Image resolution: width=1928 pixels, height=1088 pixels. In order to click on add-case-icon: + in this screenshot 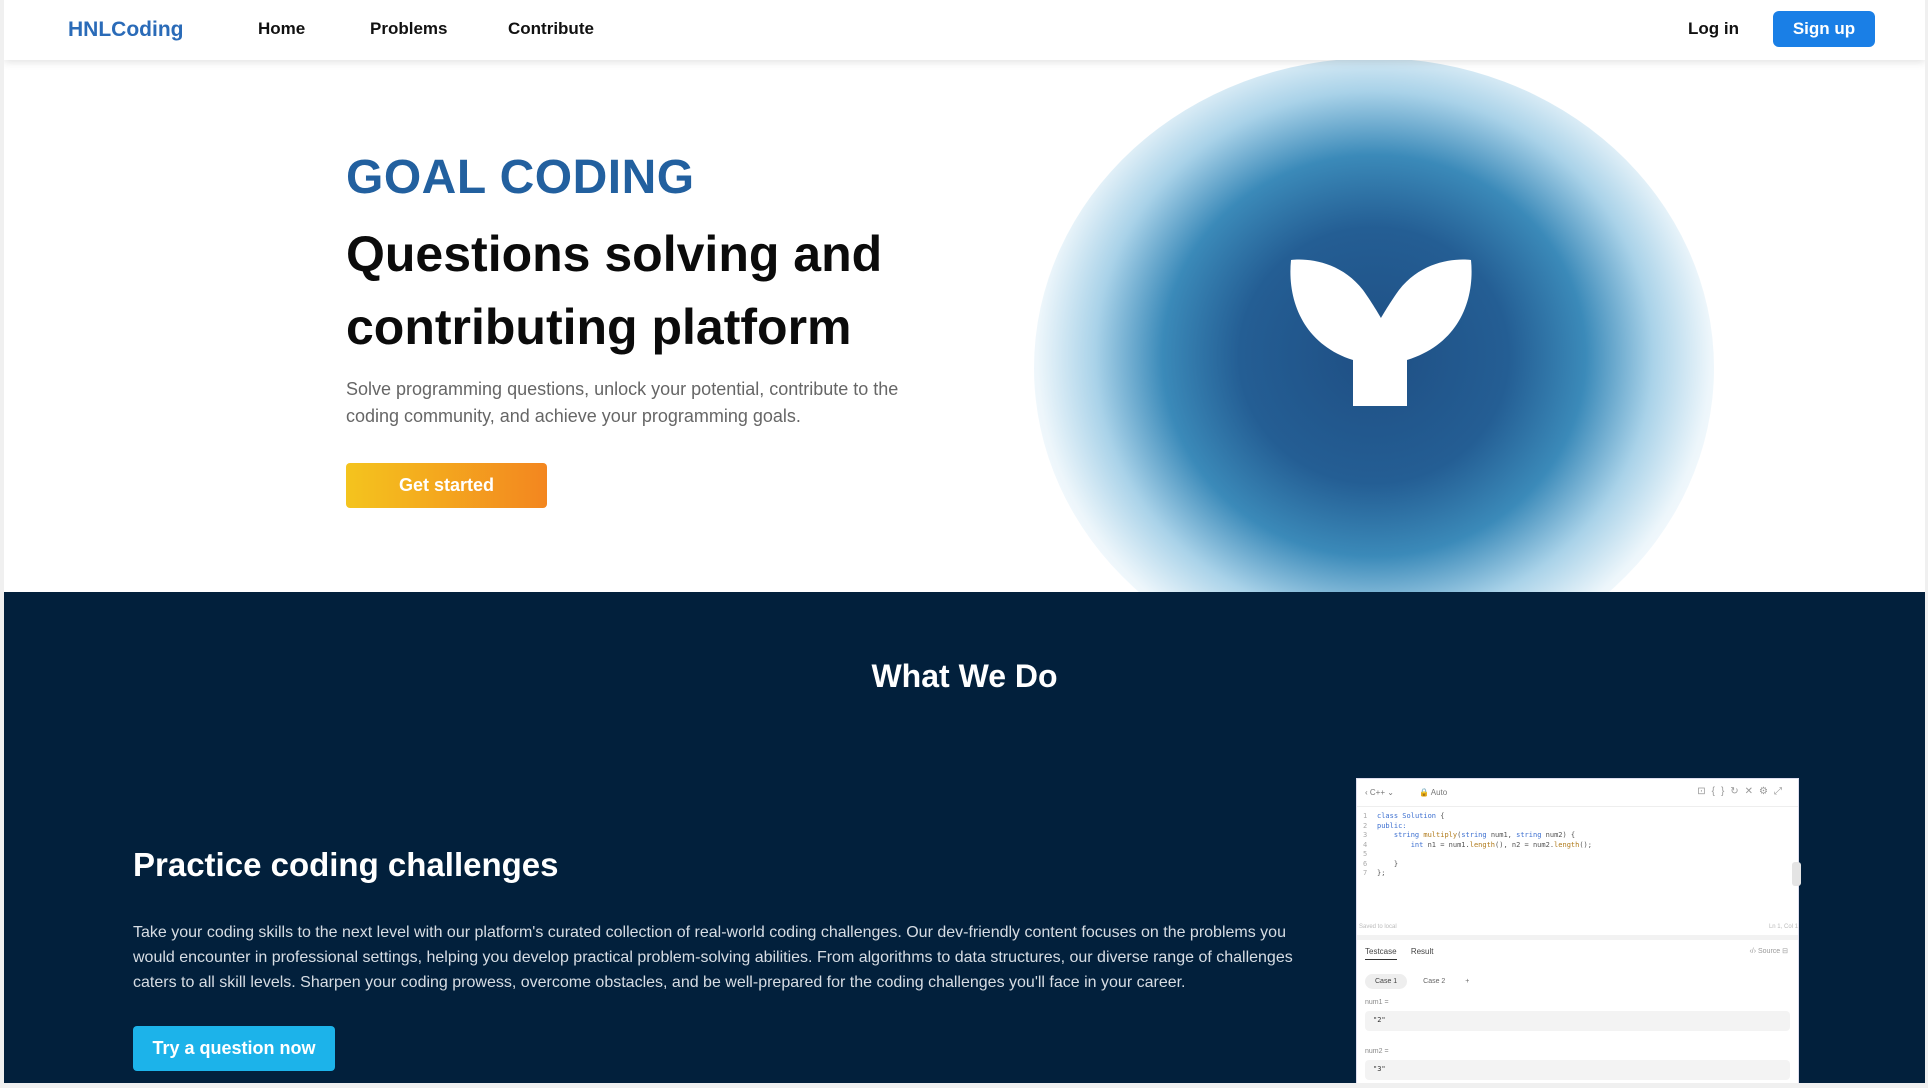, I will do `click(1467, 981)`.